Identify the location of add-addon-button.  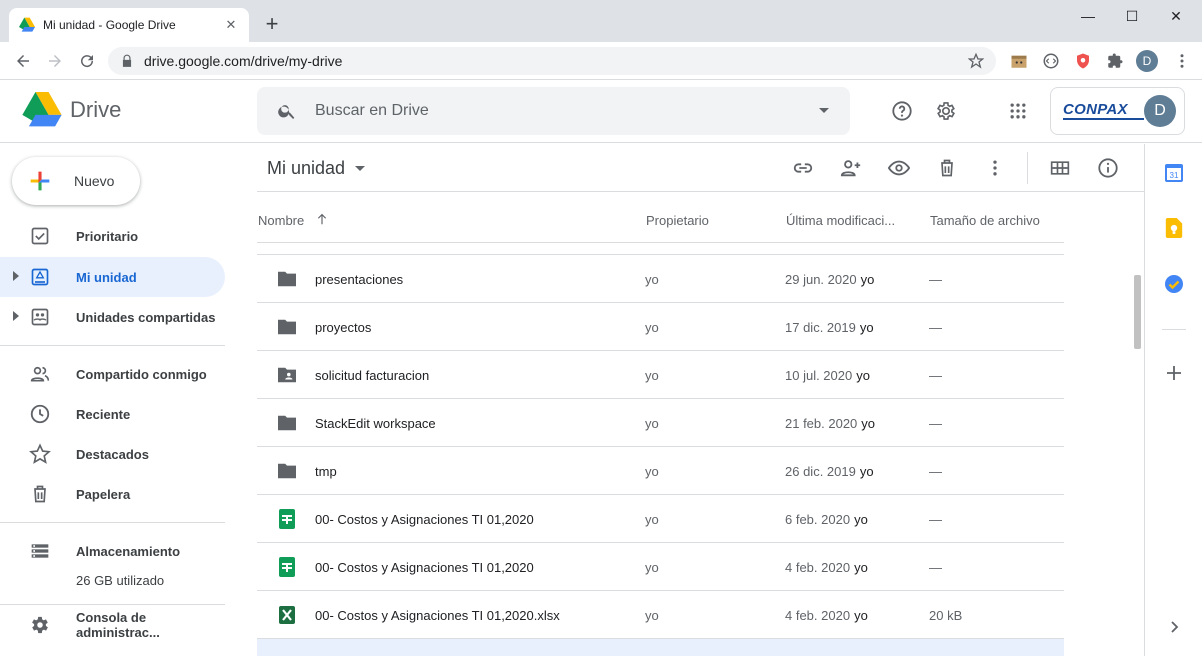
(1174, 373).